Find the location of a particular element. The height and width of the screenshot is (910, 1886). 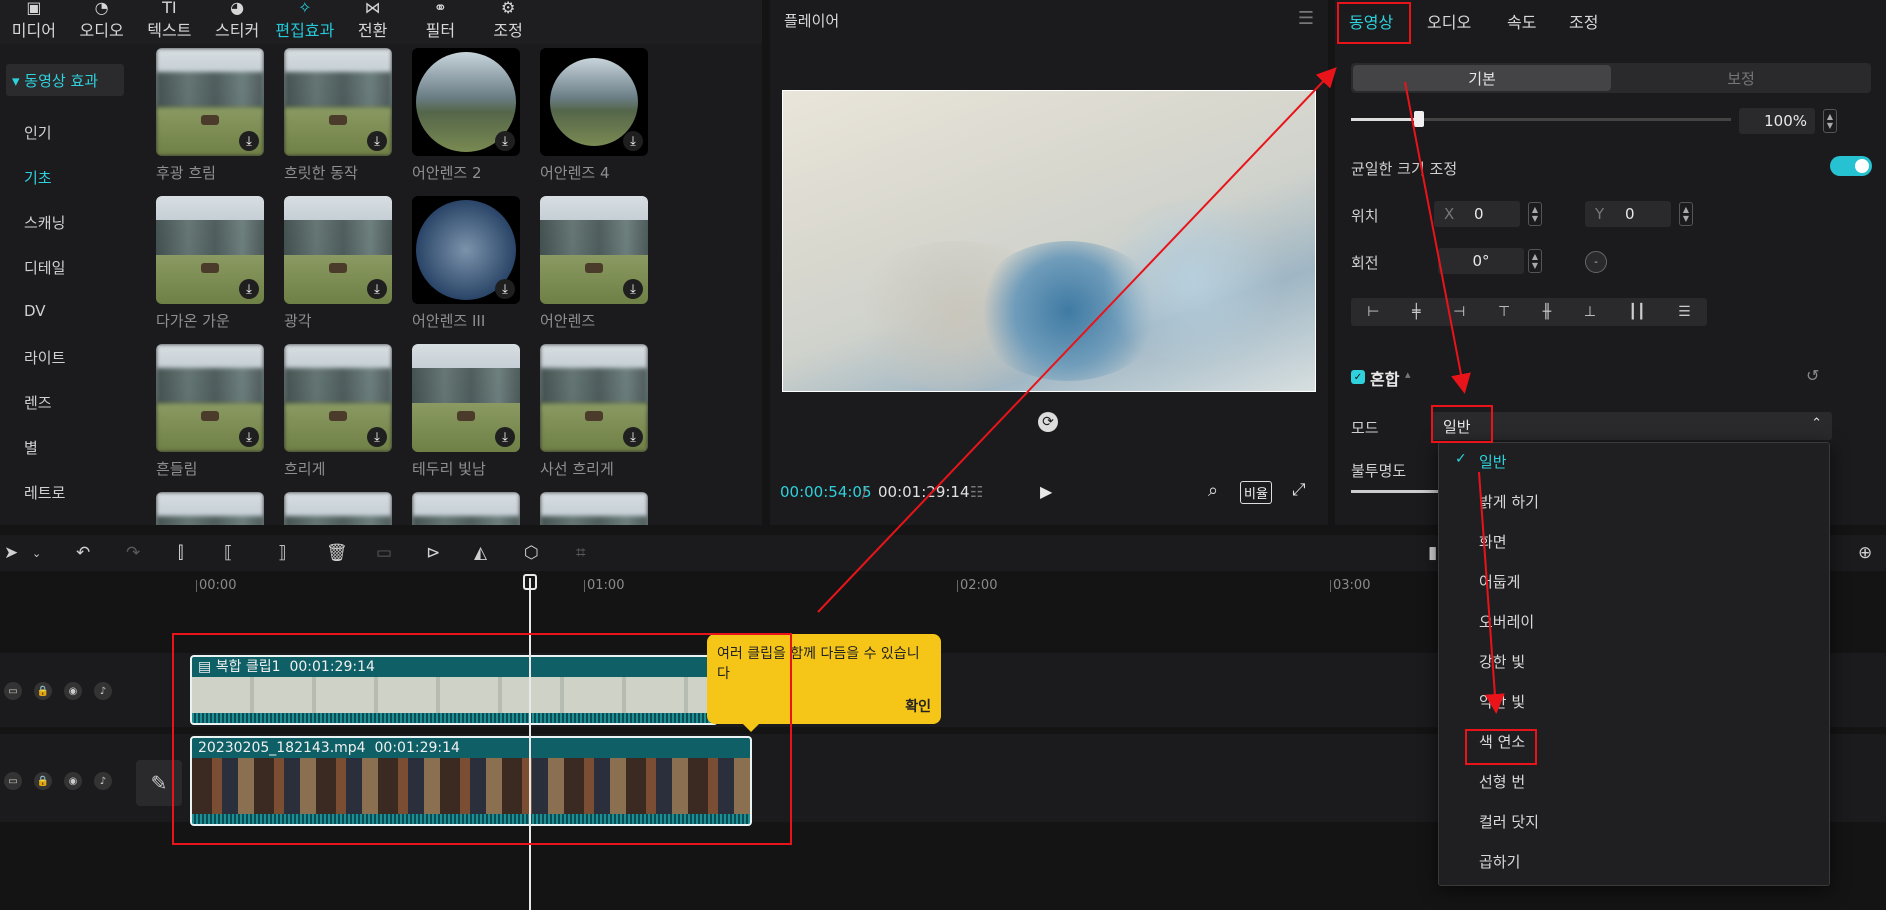

effect-item: ⤓ 어안렌즈 2 is located at coordinates (466, 115).